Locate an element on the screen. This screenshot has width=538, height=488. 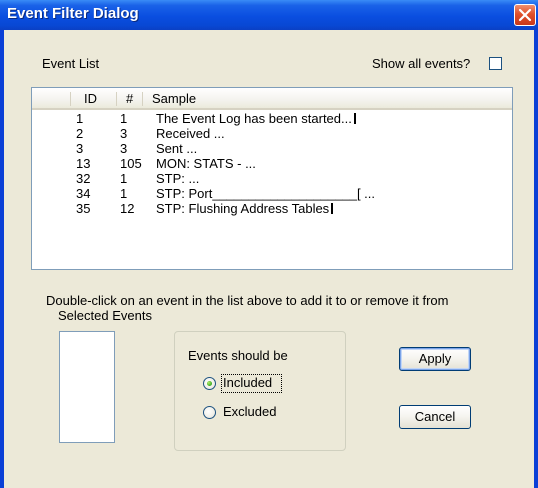
close-button is located at coordinates (525, 15).